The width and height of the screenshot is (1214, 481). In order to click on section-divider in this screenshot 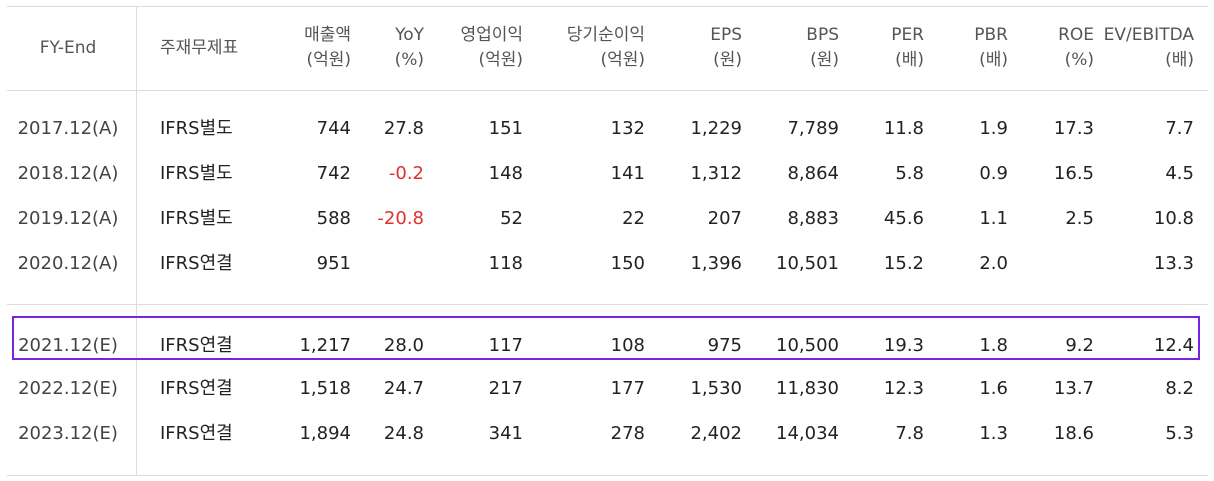, I will do `click(607, 304)`.